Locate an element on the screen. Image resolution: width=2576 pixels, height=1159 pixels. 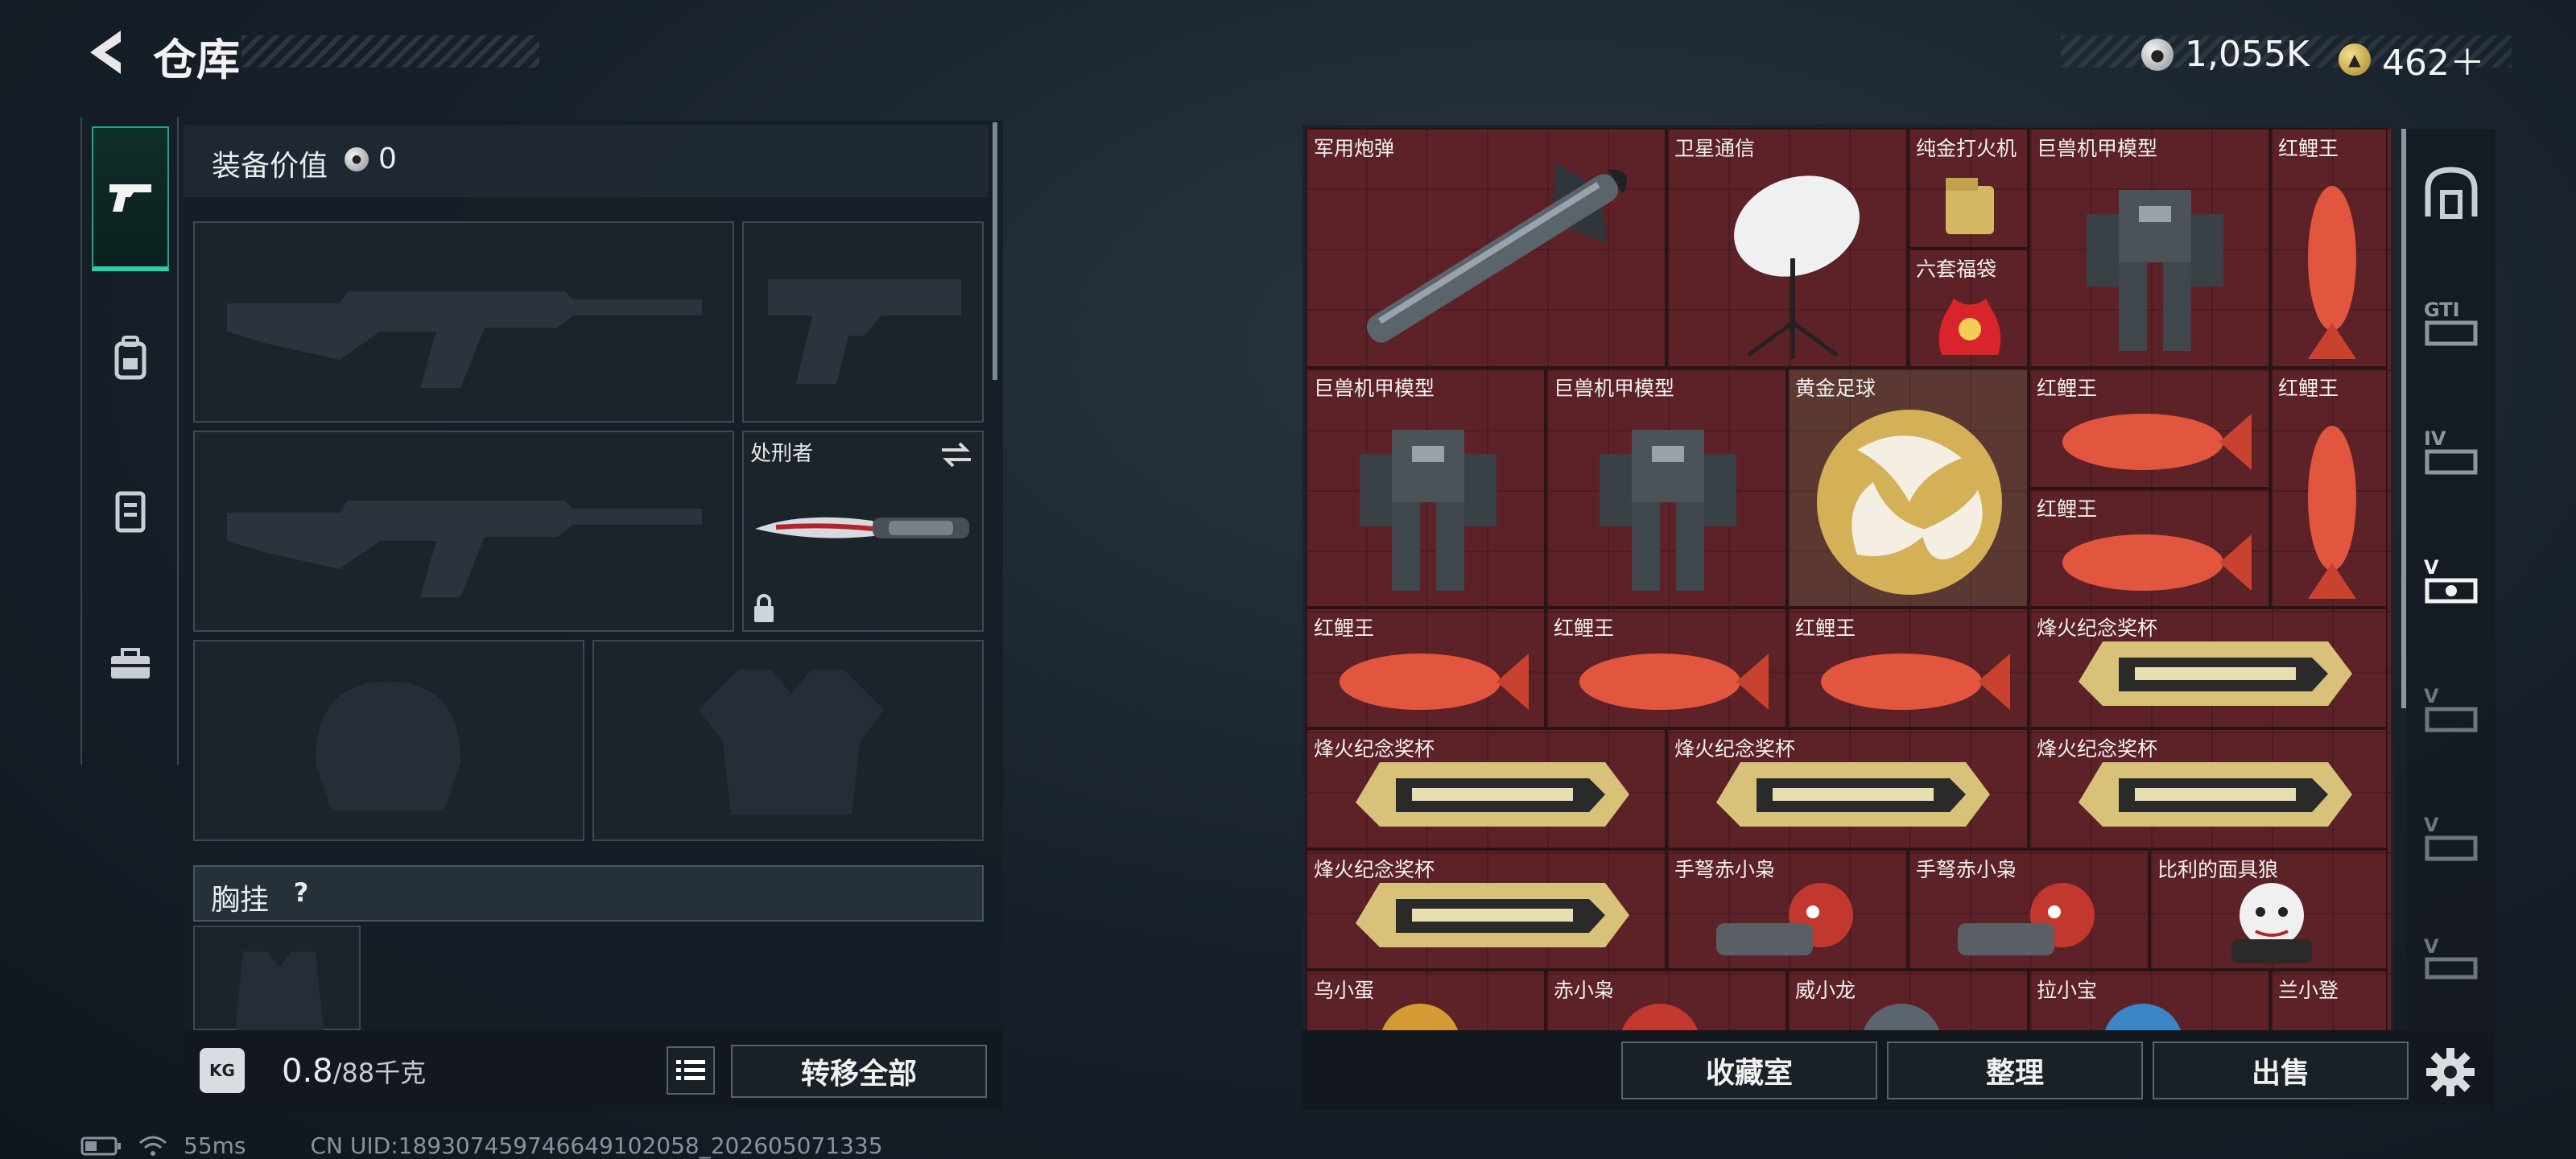
storage-item: 兰小登 is located at coordinates (2329, 1000).